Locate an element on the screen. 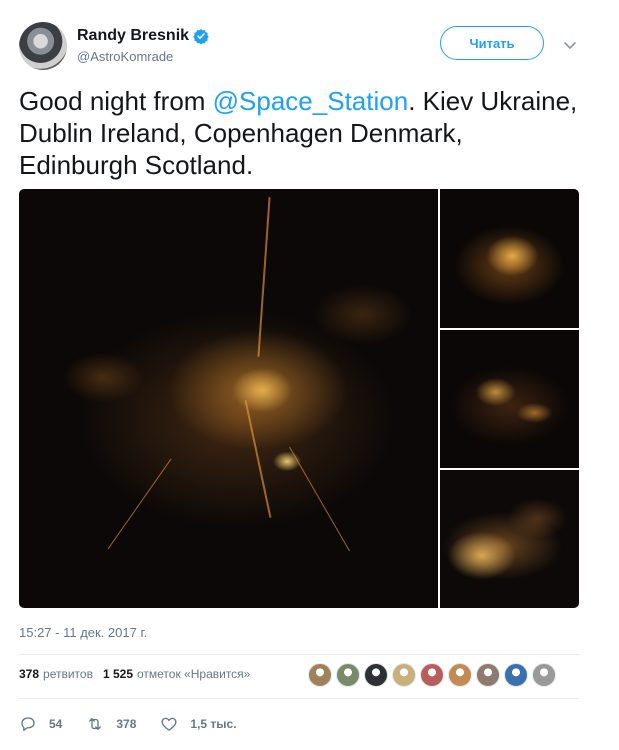 Image resolution: width=619 pixels, height=750 pixels. avatar is located at coordinates (43, 46).